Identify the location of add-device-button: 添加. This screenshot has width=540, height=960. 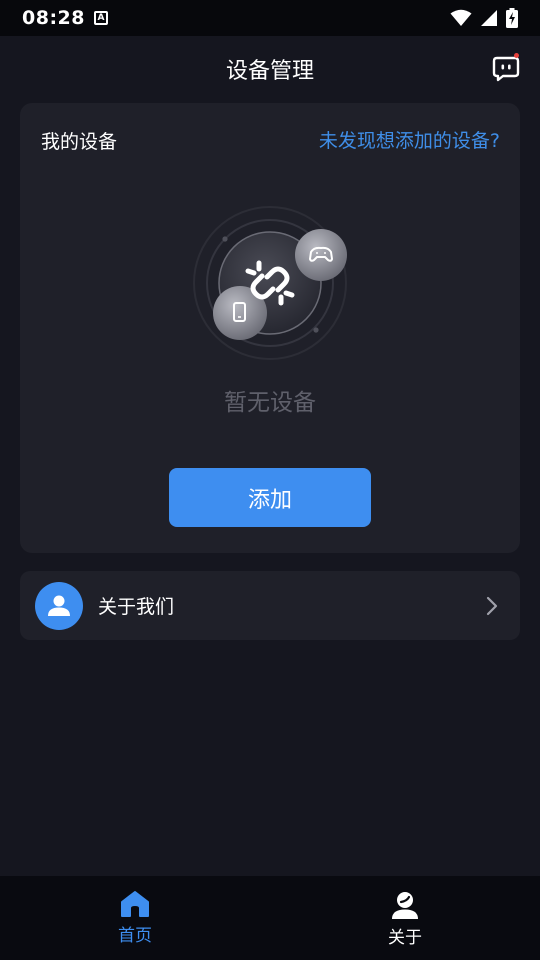
(270, 497).